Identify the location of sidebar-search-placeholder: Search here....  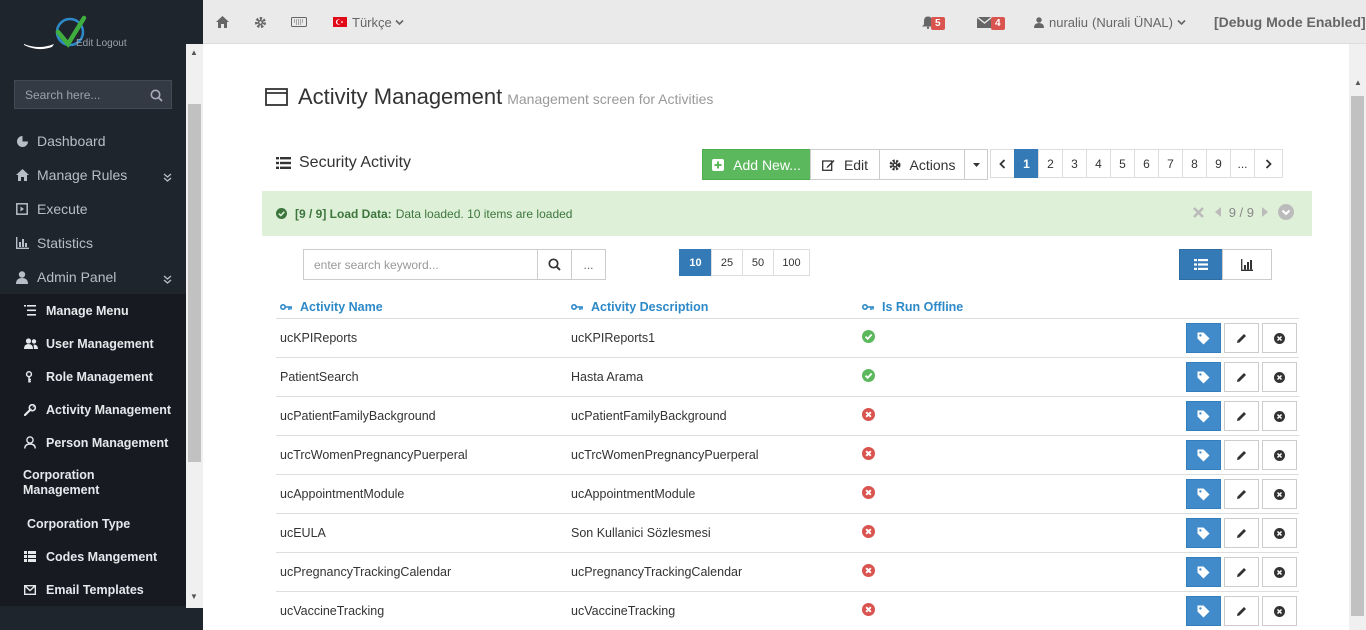
(63, 95).